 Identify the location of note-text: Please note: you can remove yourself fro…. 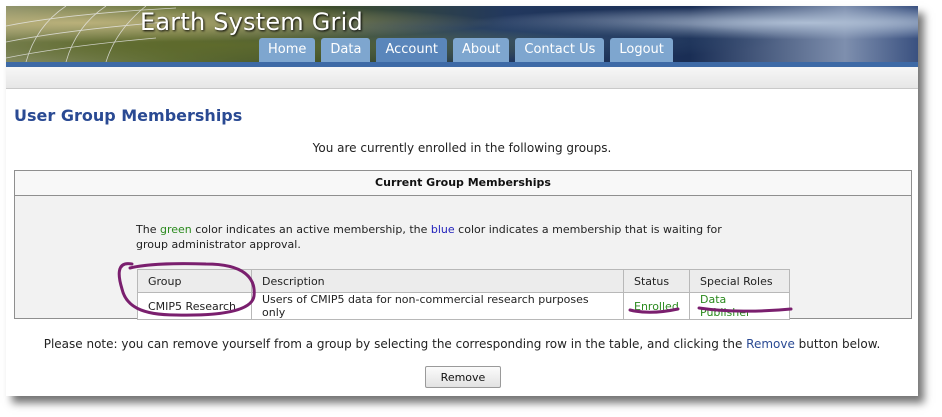
(395, 344).